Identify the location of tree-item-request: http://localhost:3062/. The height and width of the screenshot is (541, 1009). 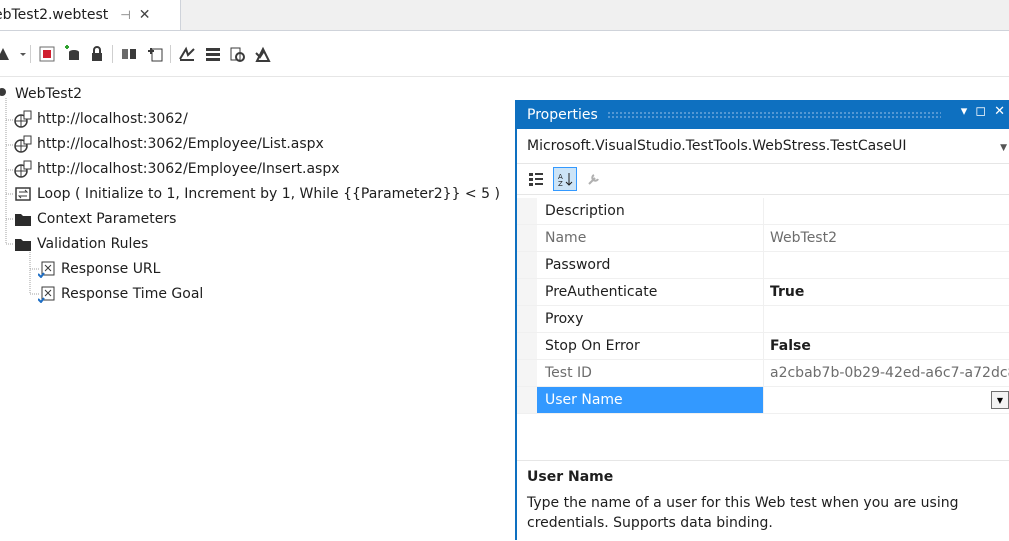
(101, 119).